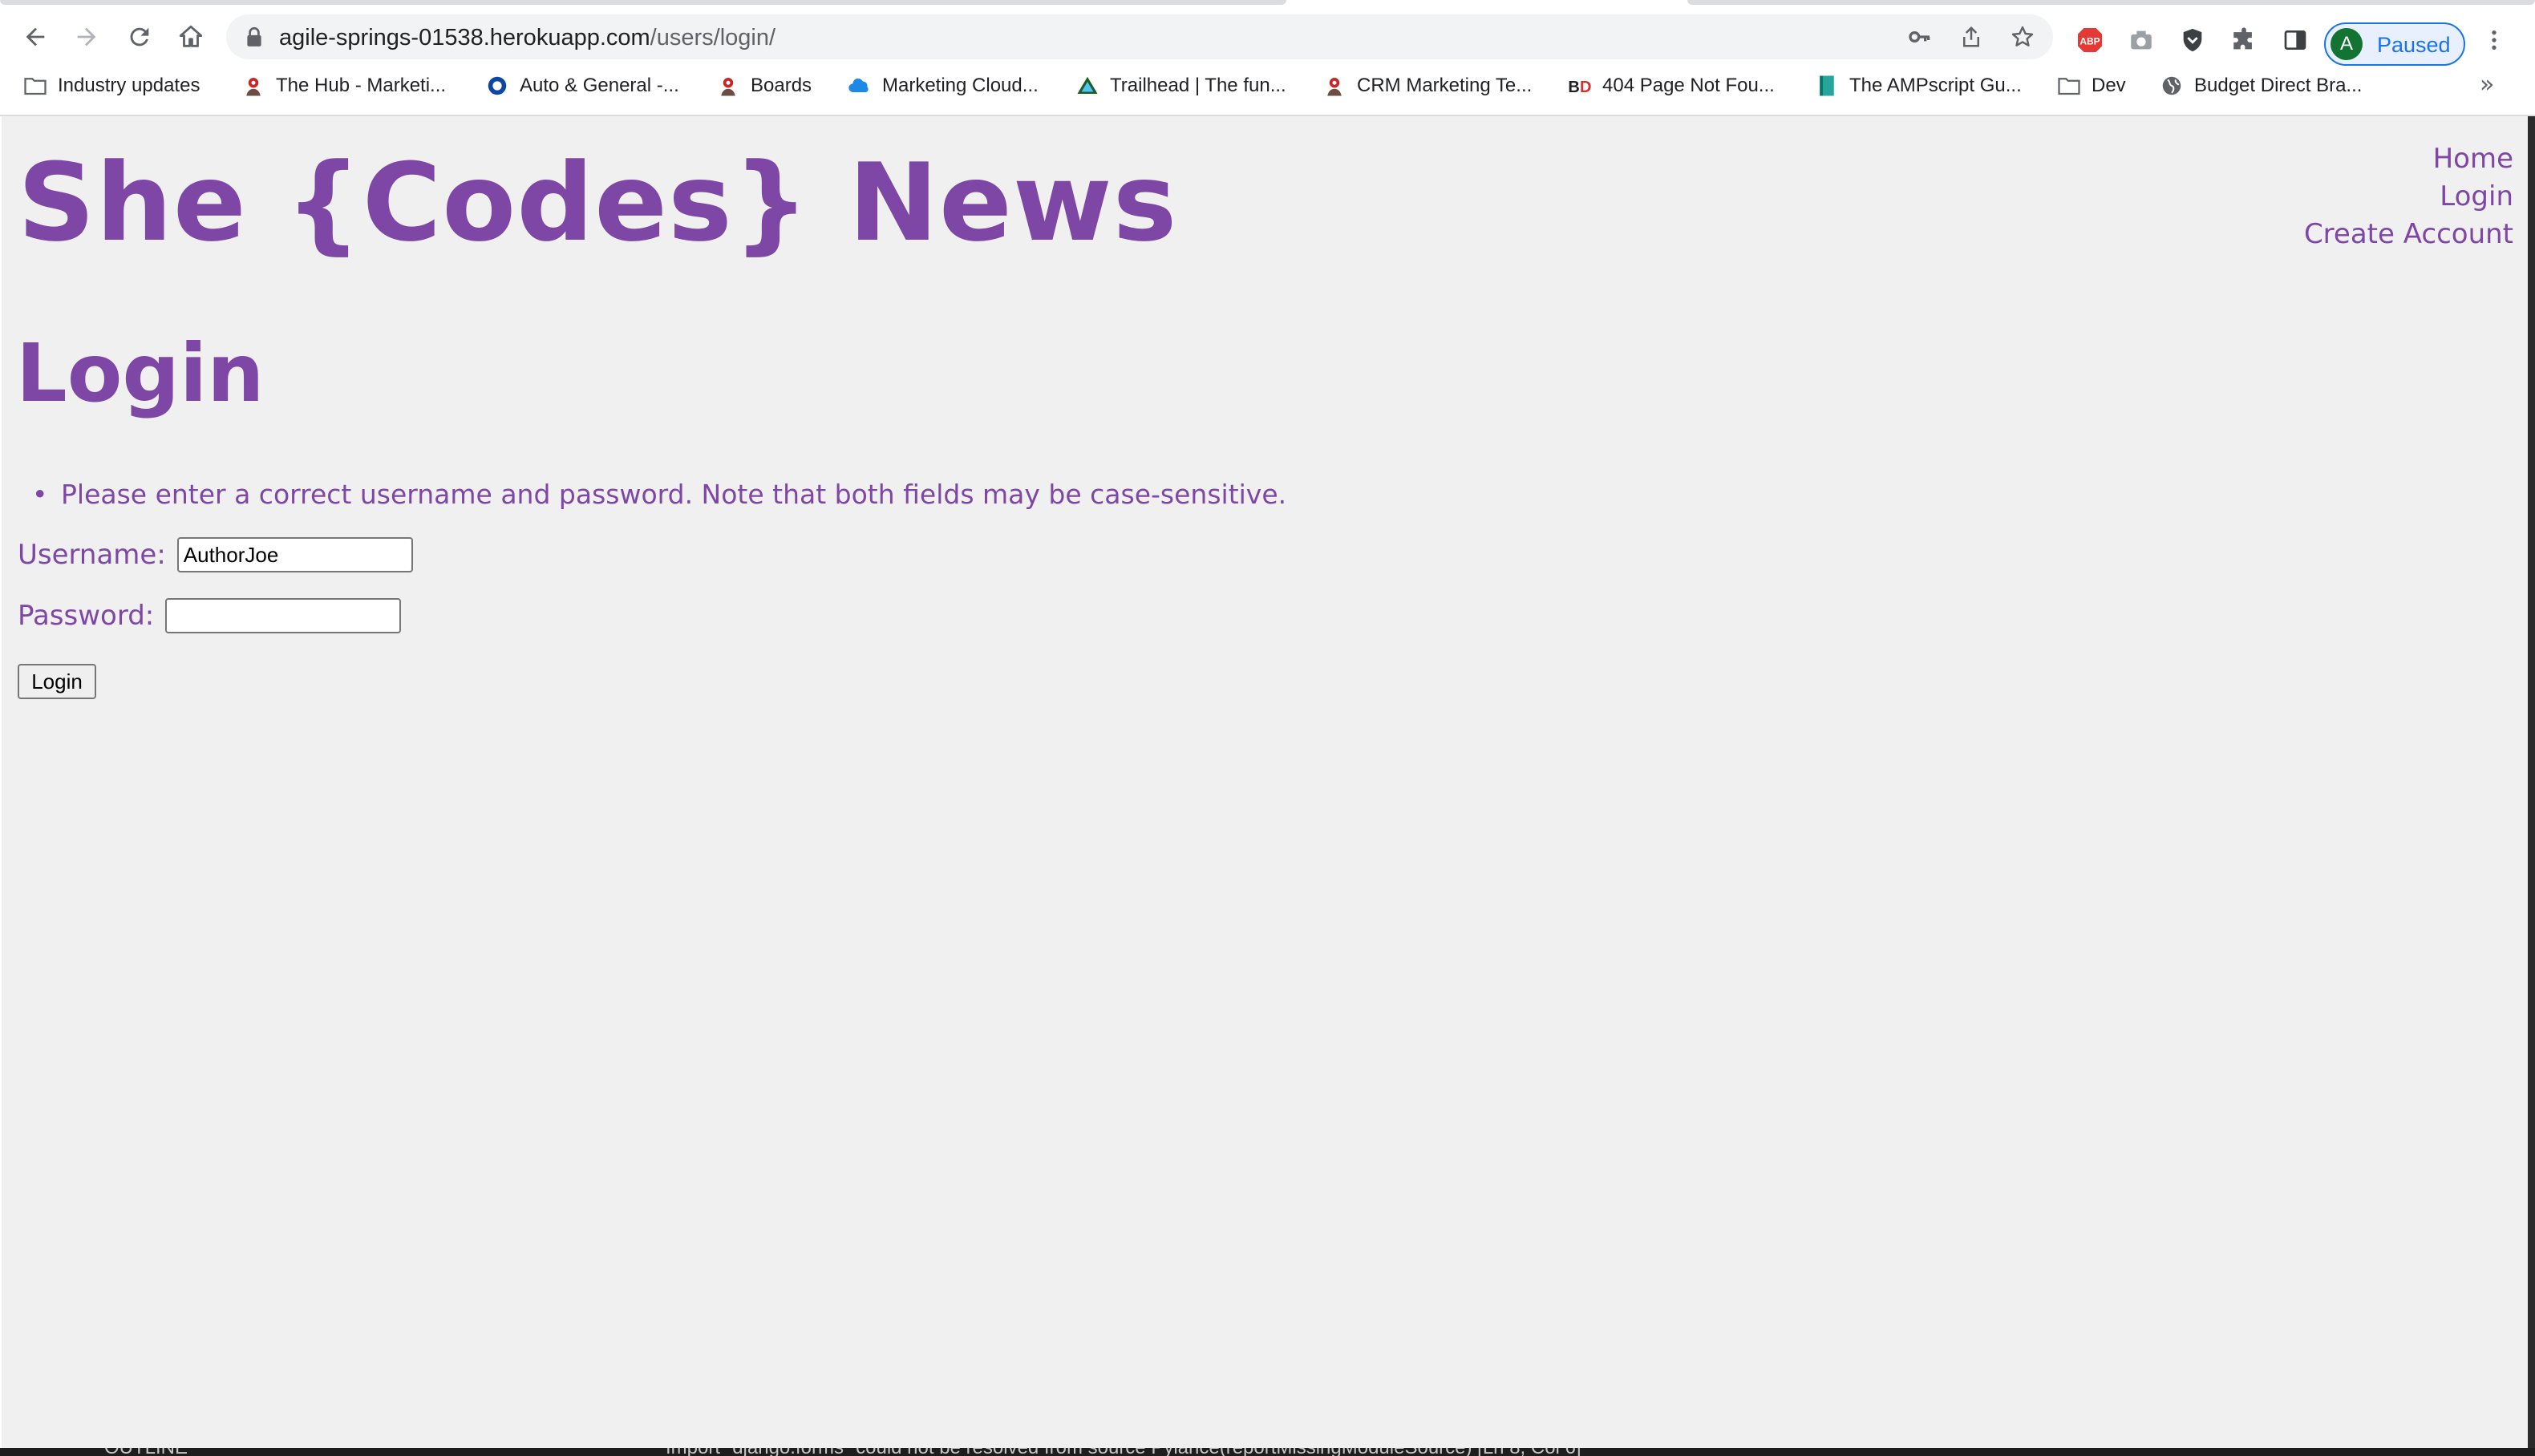 The height and width of the screenshot is (1456, 2535). Describe the element at coordinates (140, 373) in the screenshot. I see `page-title: Login` at that location.